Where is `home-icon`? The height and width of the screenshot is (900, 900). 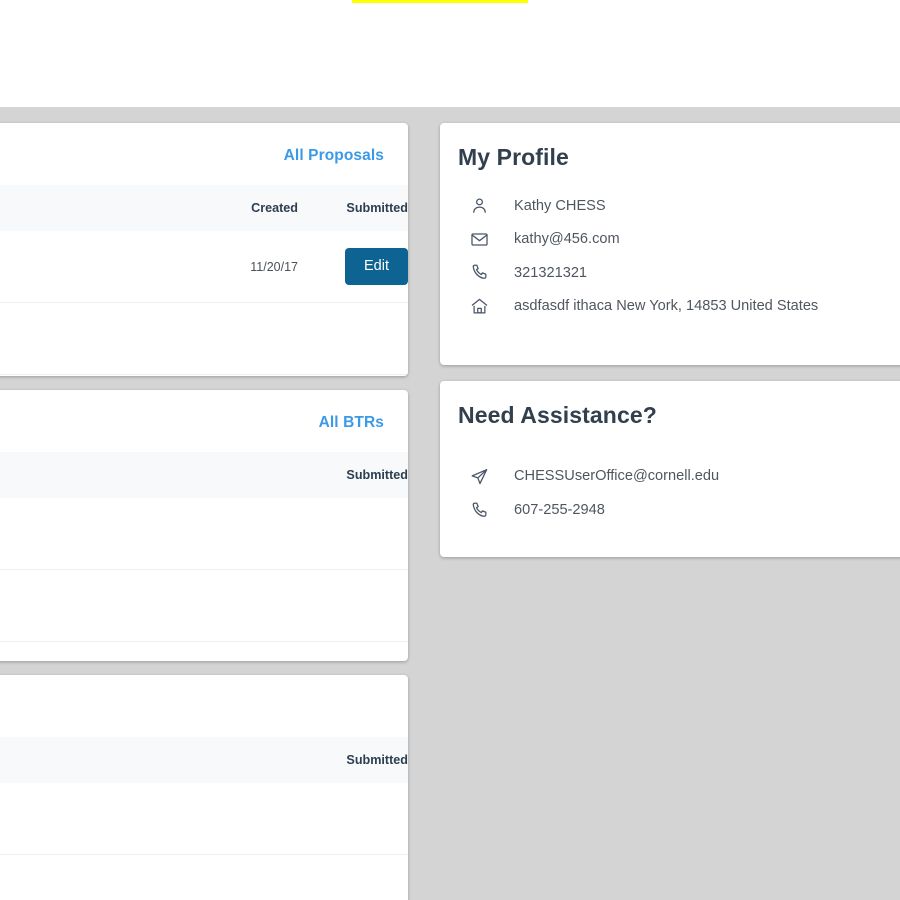 home-icon is located at coordinates (492, 306).